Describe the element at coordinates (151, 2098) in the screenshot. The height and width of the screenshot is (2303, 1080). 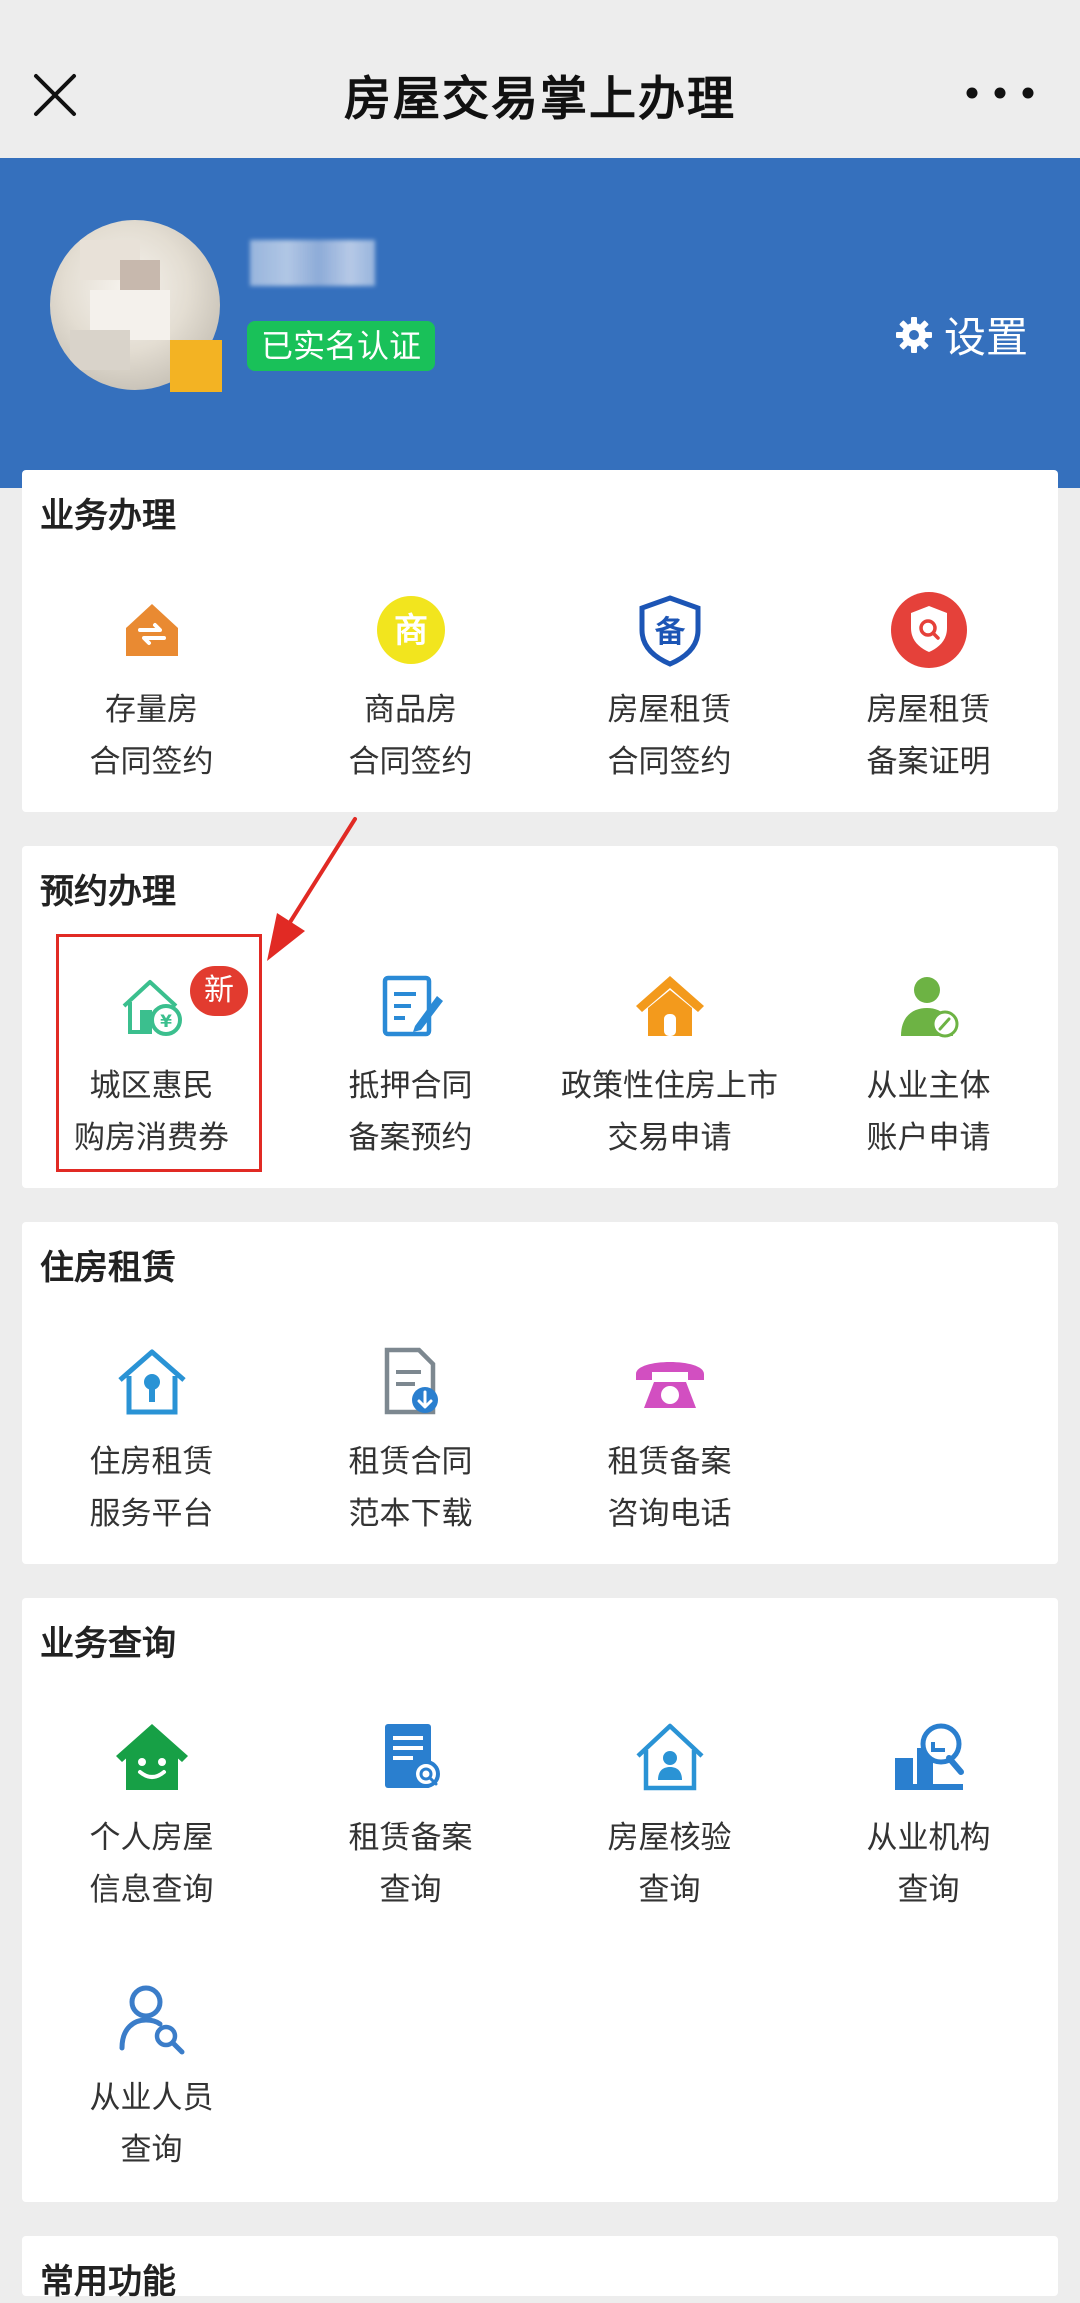
I see `grid-item-label: 从业人员` at that location.